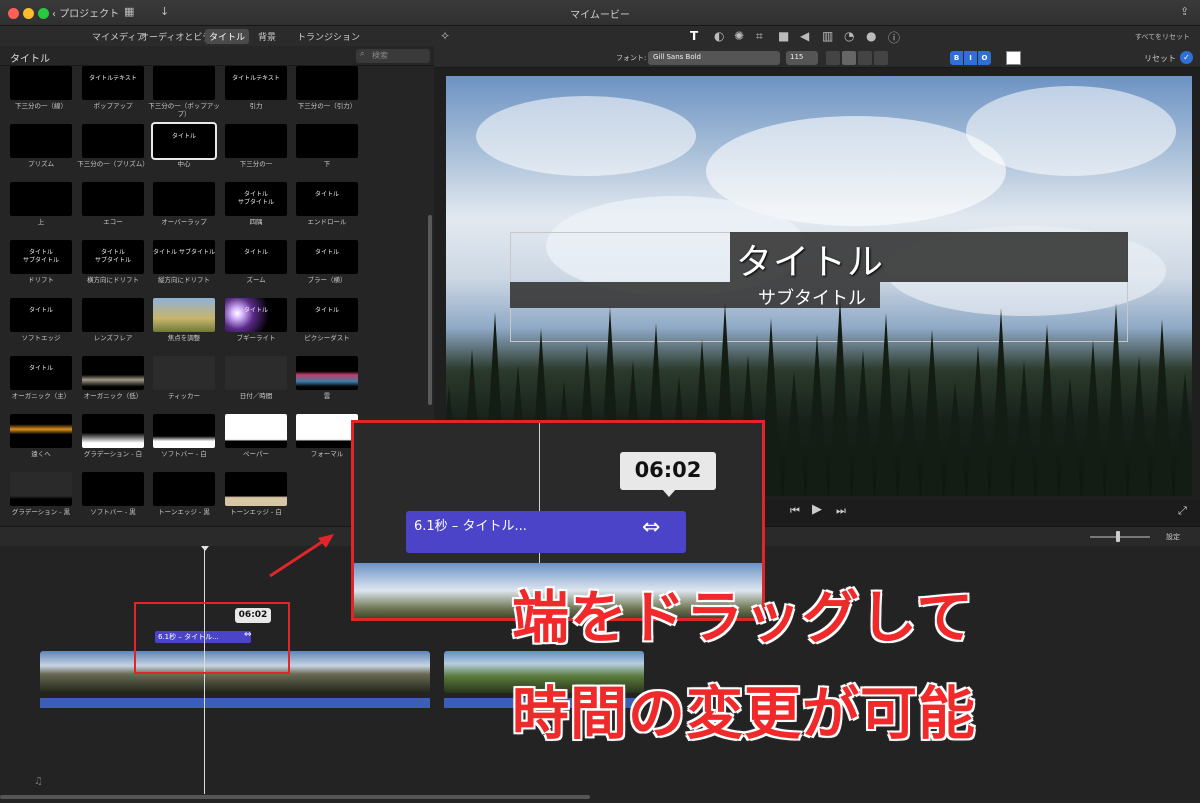  What do you see at coordinates (970, 58) in the screenshot?
I see `italic-button: I` at bounding box center [970, 58].